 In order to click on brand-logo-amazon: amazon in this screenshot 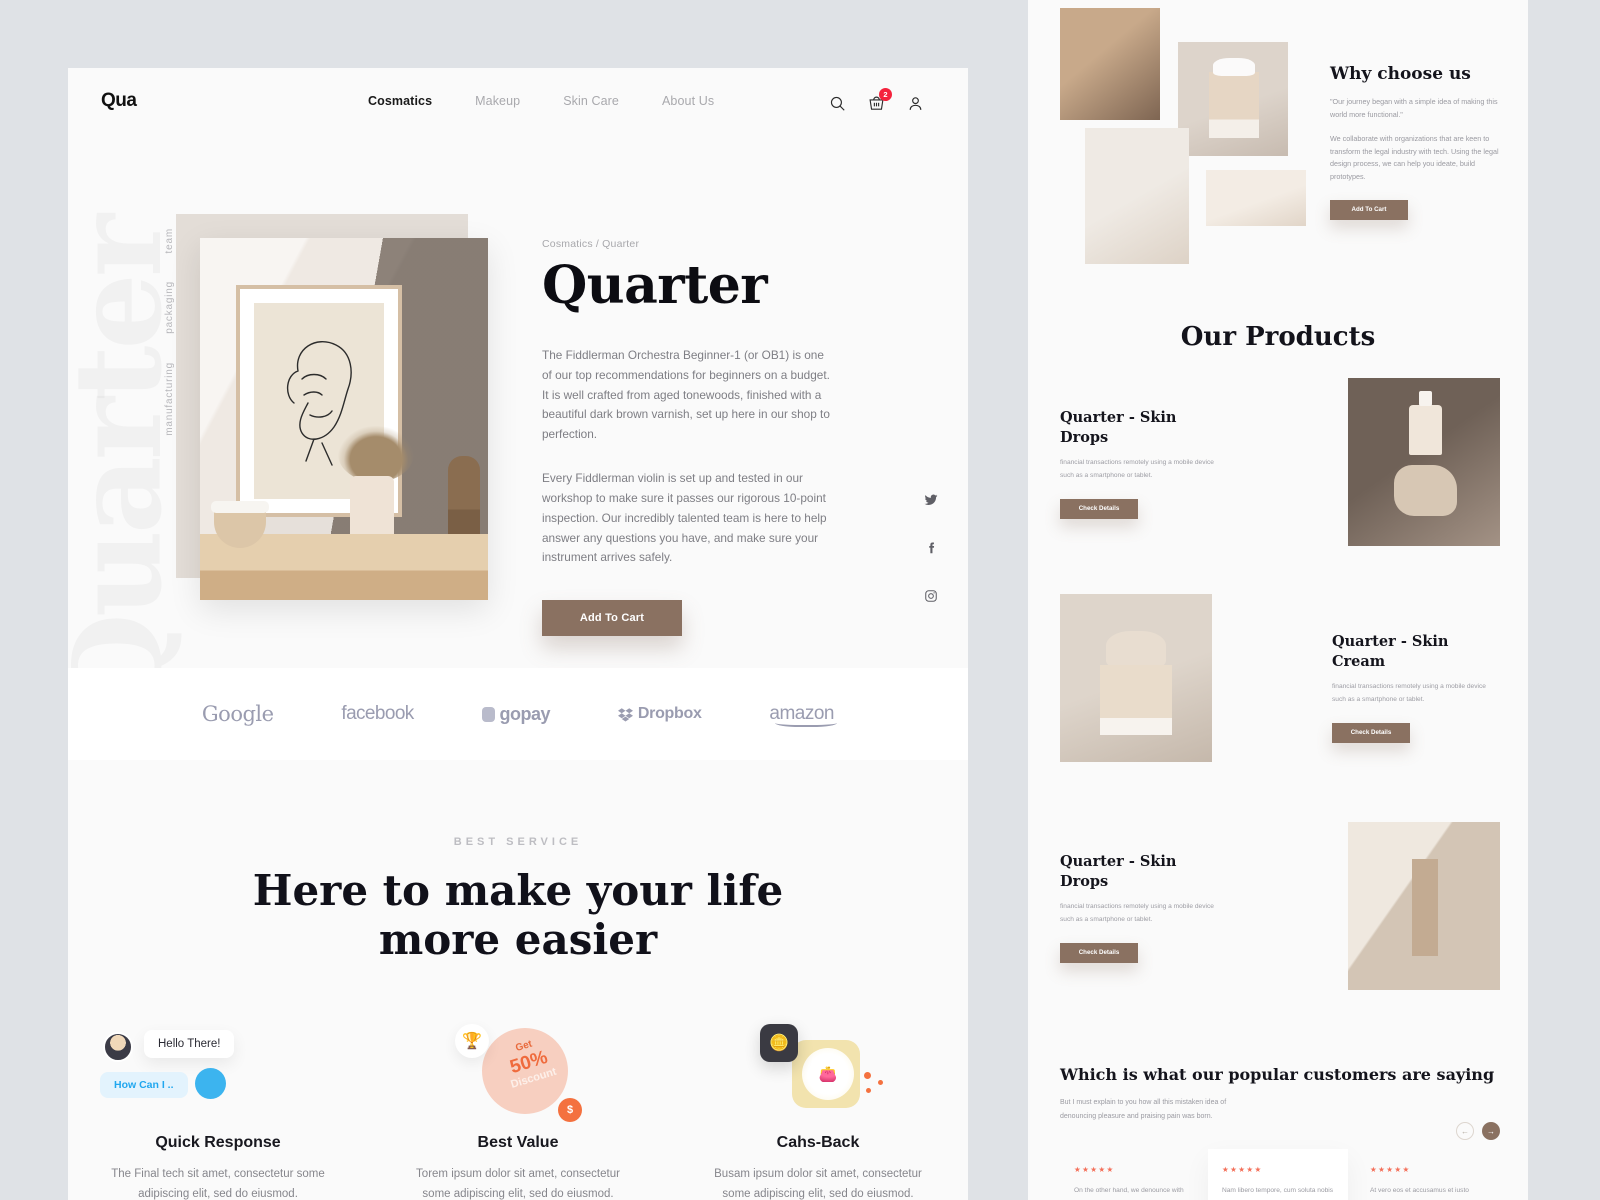, I will do `click(803, 715)`.